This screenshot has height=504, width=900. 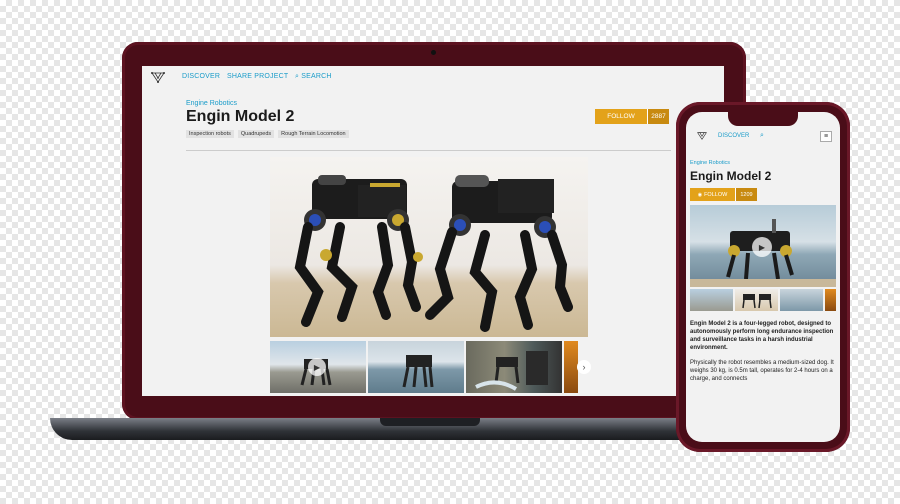 What do you see at coordinates (313, 134) in the screenshot?
I see `tag-rough-terrain: Rough Terrain Locomotion` at bounding box center [313, 134].